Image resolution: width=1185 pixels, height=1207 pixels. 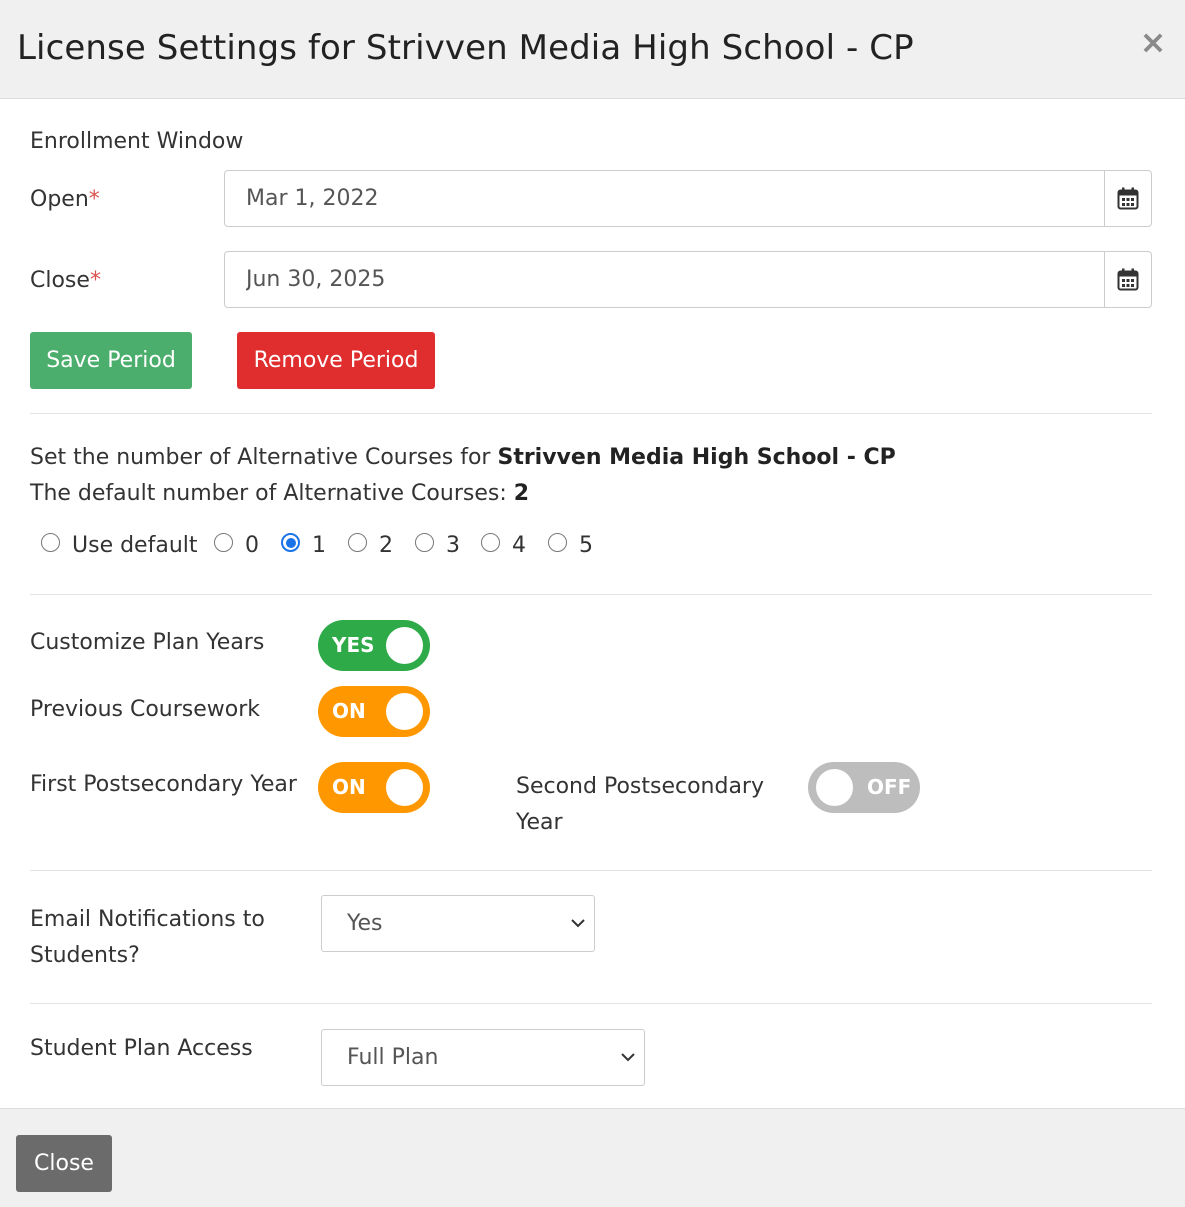 I want to click on remove-period-button: Remove Period, so click(x=336, y=360).